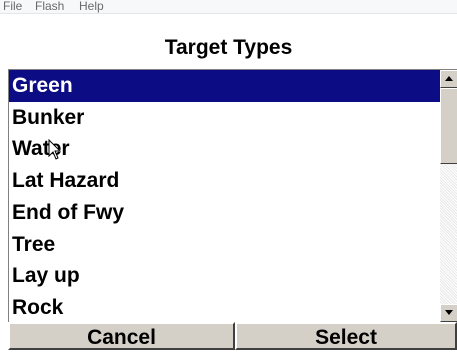 The height and width of the screenshot is (352, 457). I want to click on menu-file: File, so click(12, 6).